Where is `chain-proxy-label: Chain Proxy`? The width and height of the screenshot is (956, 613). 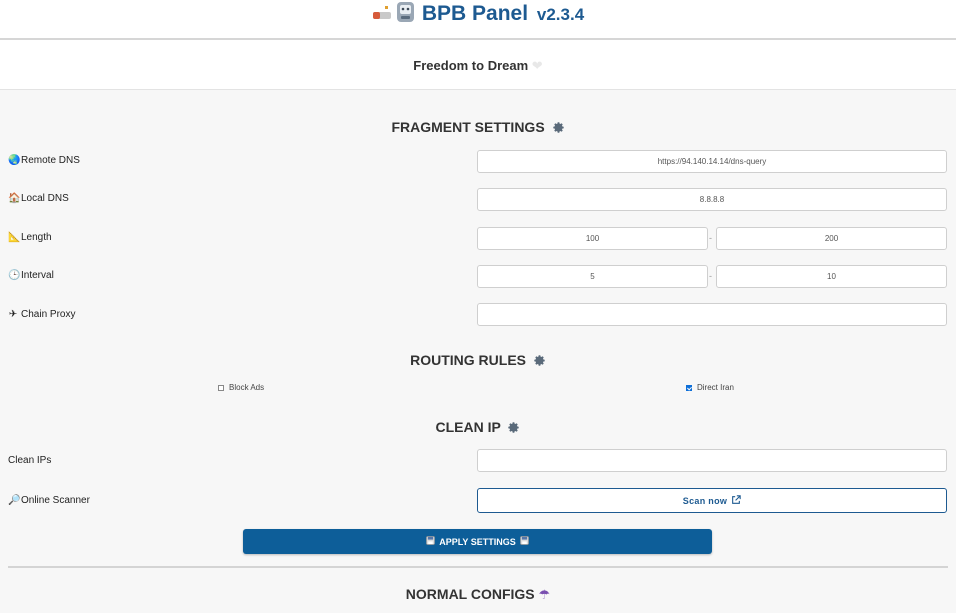 chain-proxy-label: Chain Proxy is located at coordinates (48, 314).